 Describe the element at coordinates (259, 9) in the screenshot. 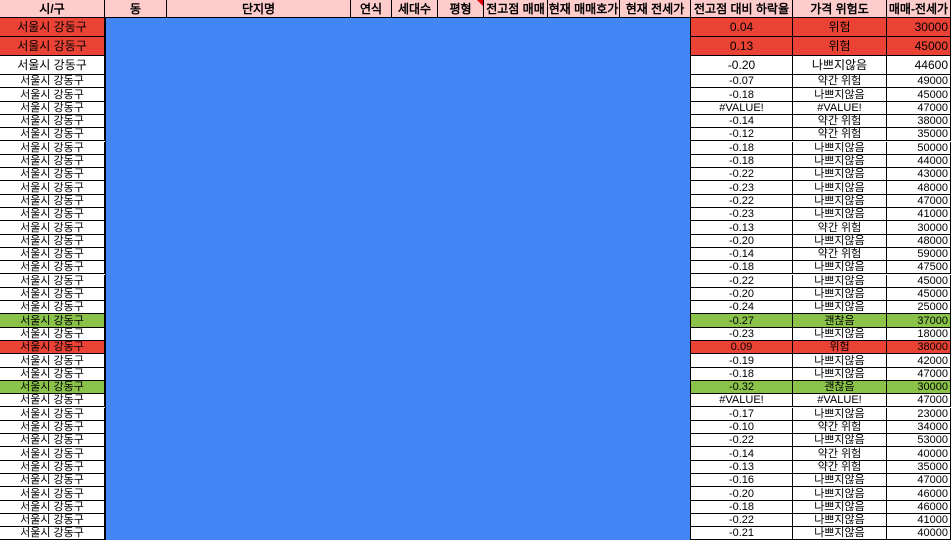

I see `header-complex: 단지명` at that location.